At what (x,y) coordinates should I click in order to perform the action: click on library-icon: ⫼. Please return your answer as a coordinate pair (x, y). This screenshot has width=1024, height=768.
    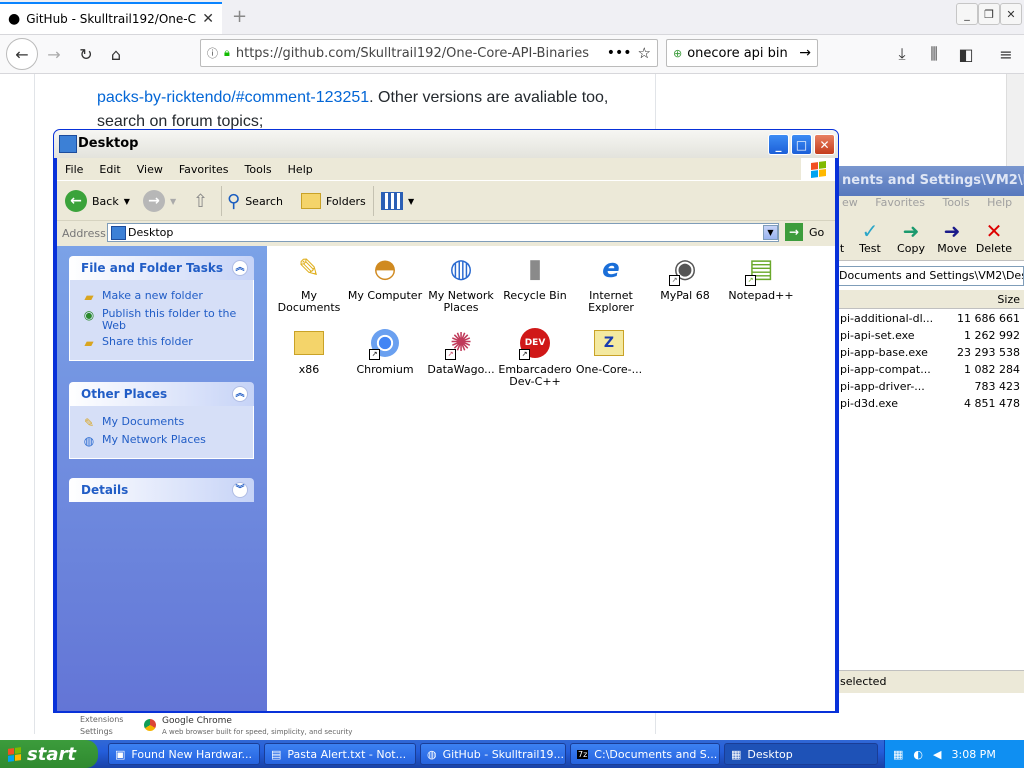
    Looking at the image, I should click on (934, 54).